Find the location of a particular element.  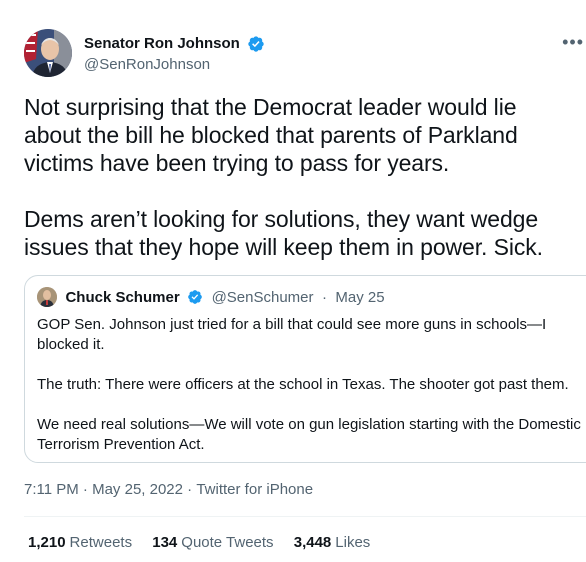

author-avatar is located at coordinates (48, 53).